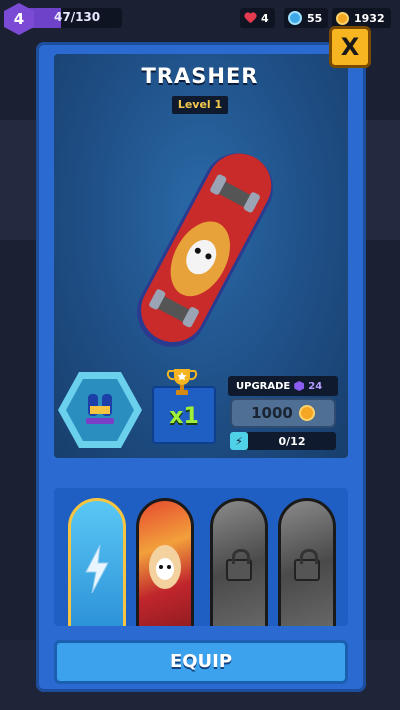 The image size is (400, 710). What do you see at coordinates (369, 18) in the screenshot?
I see `coins-value: 1932` at bounding box center [369, 18].